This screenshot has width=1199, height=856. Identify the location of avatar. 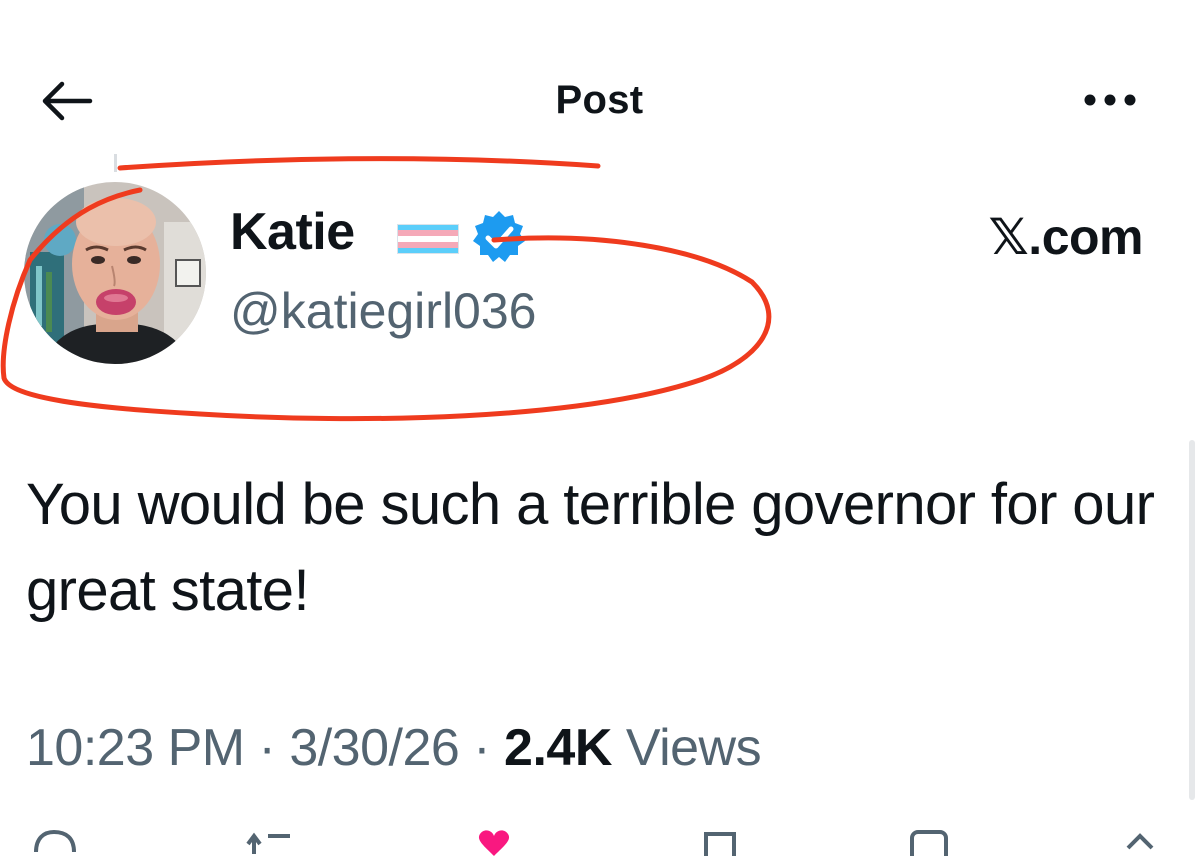
(115, 273).